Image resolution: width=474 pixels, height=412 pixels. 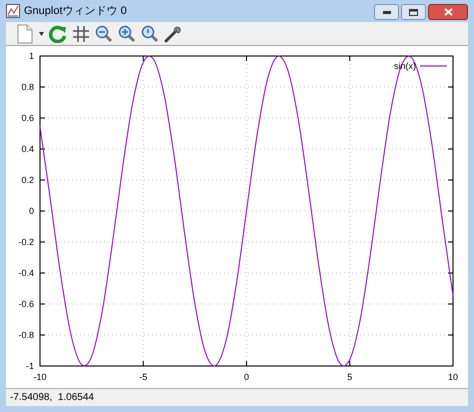 I want to click on magnifier-icon, so click(x=150, y=33).